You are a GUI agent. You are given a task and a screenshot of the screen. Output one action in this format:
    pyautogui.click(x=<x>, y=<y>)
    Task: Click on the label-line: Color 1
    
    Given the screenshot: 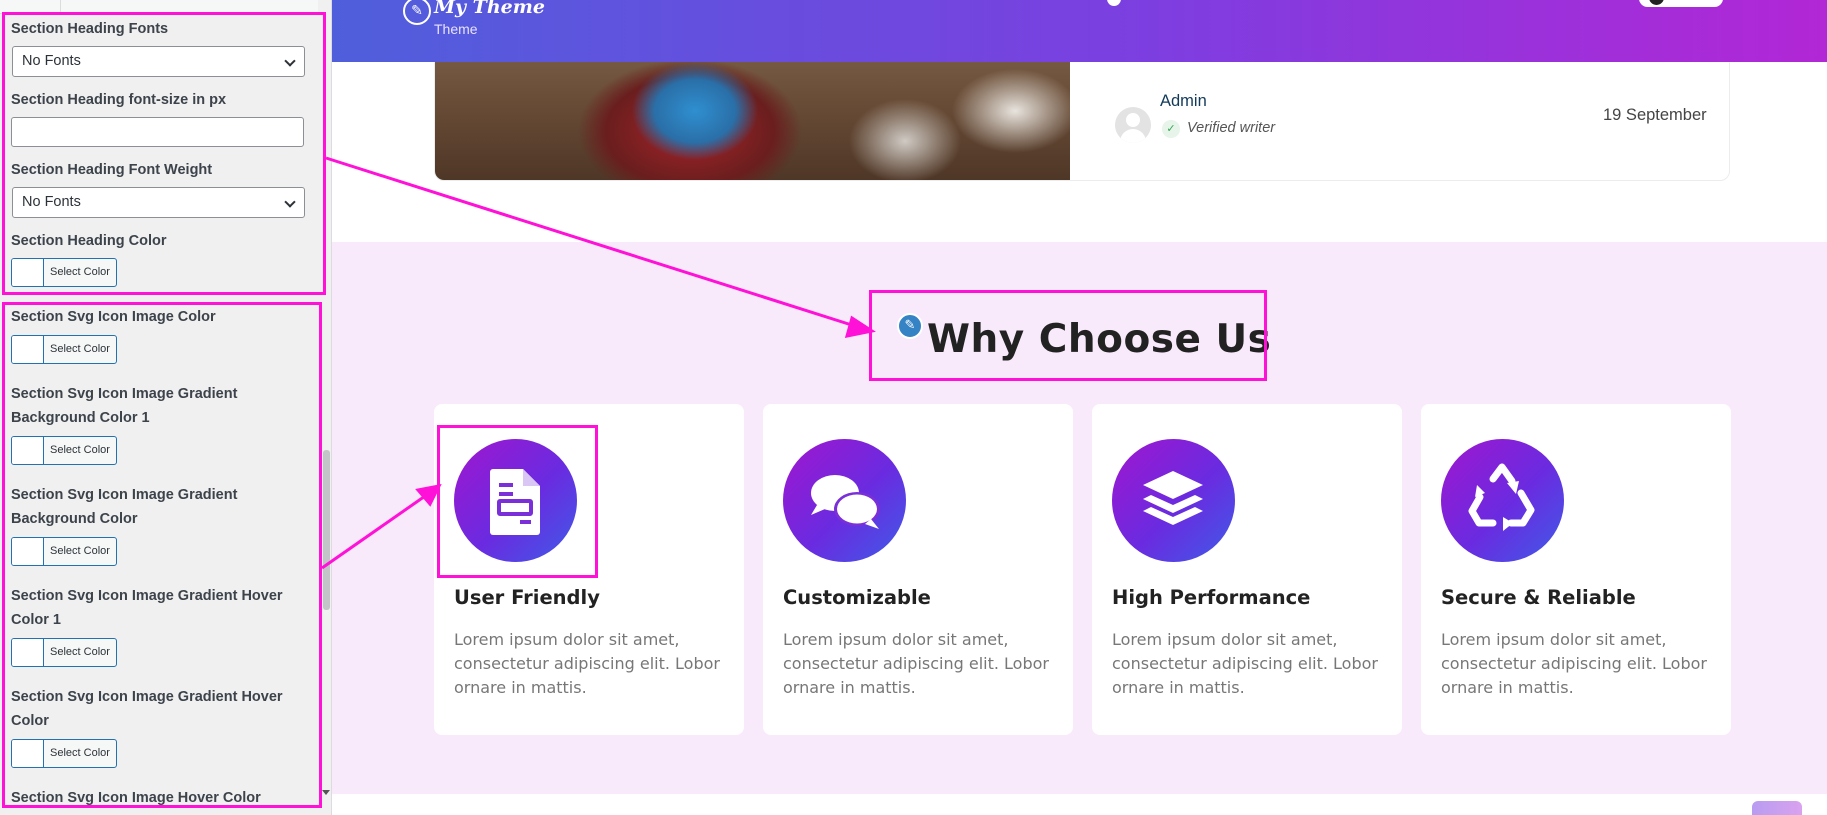 What is the action you would take?
    pyautogui.click(x=36, y=620)
    